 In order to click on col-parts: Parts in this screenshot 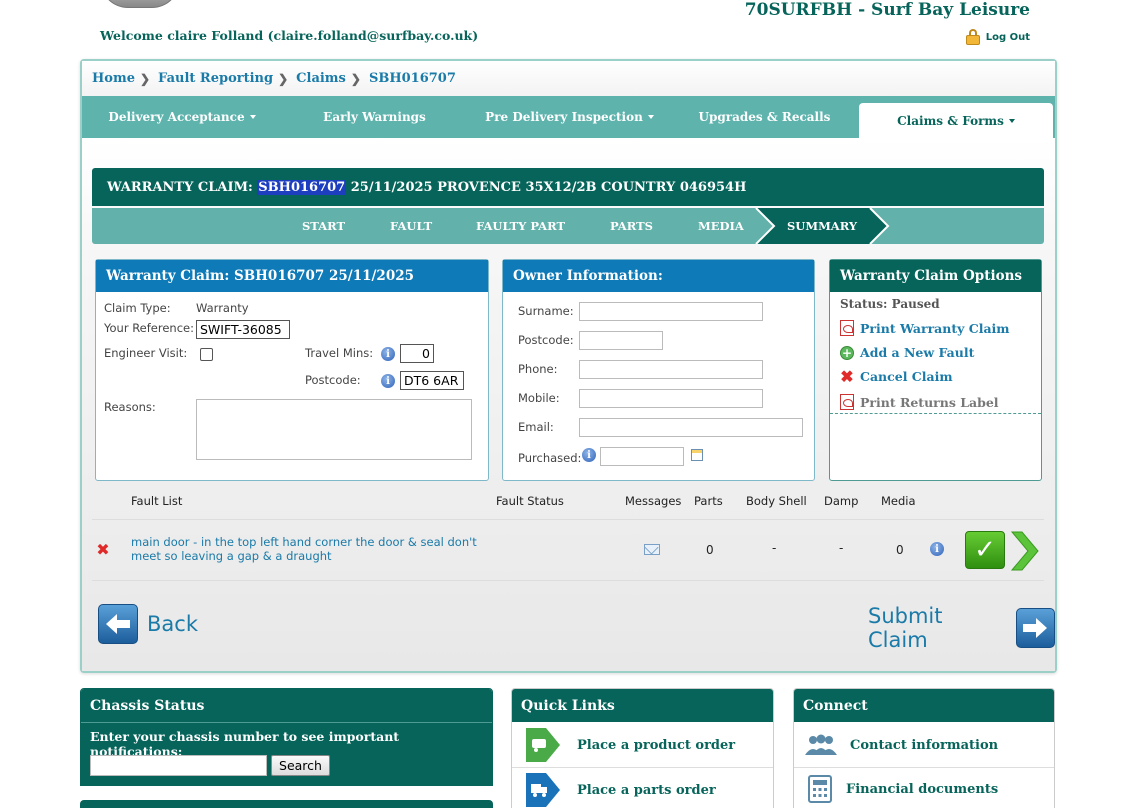, I will do `click(708, 501)`.